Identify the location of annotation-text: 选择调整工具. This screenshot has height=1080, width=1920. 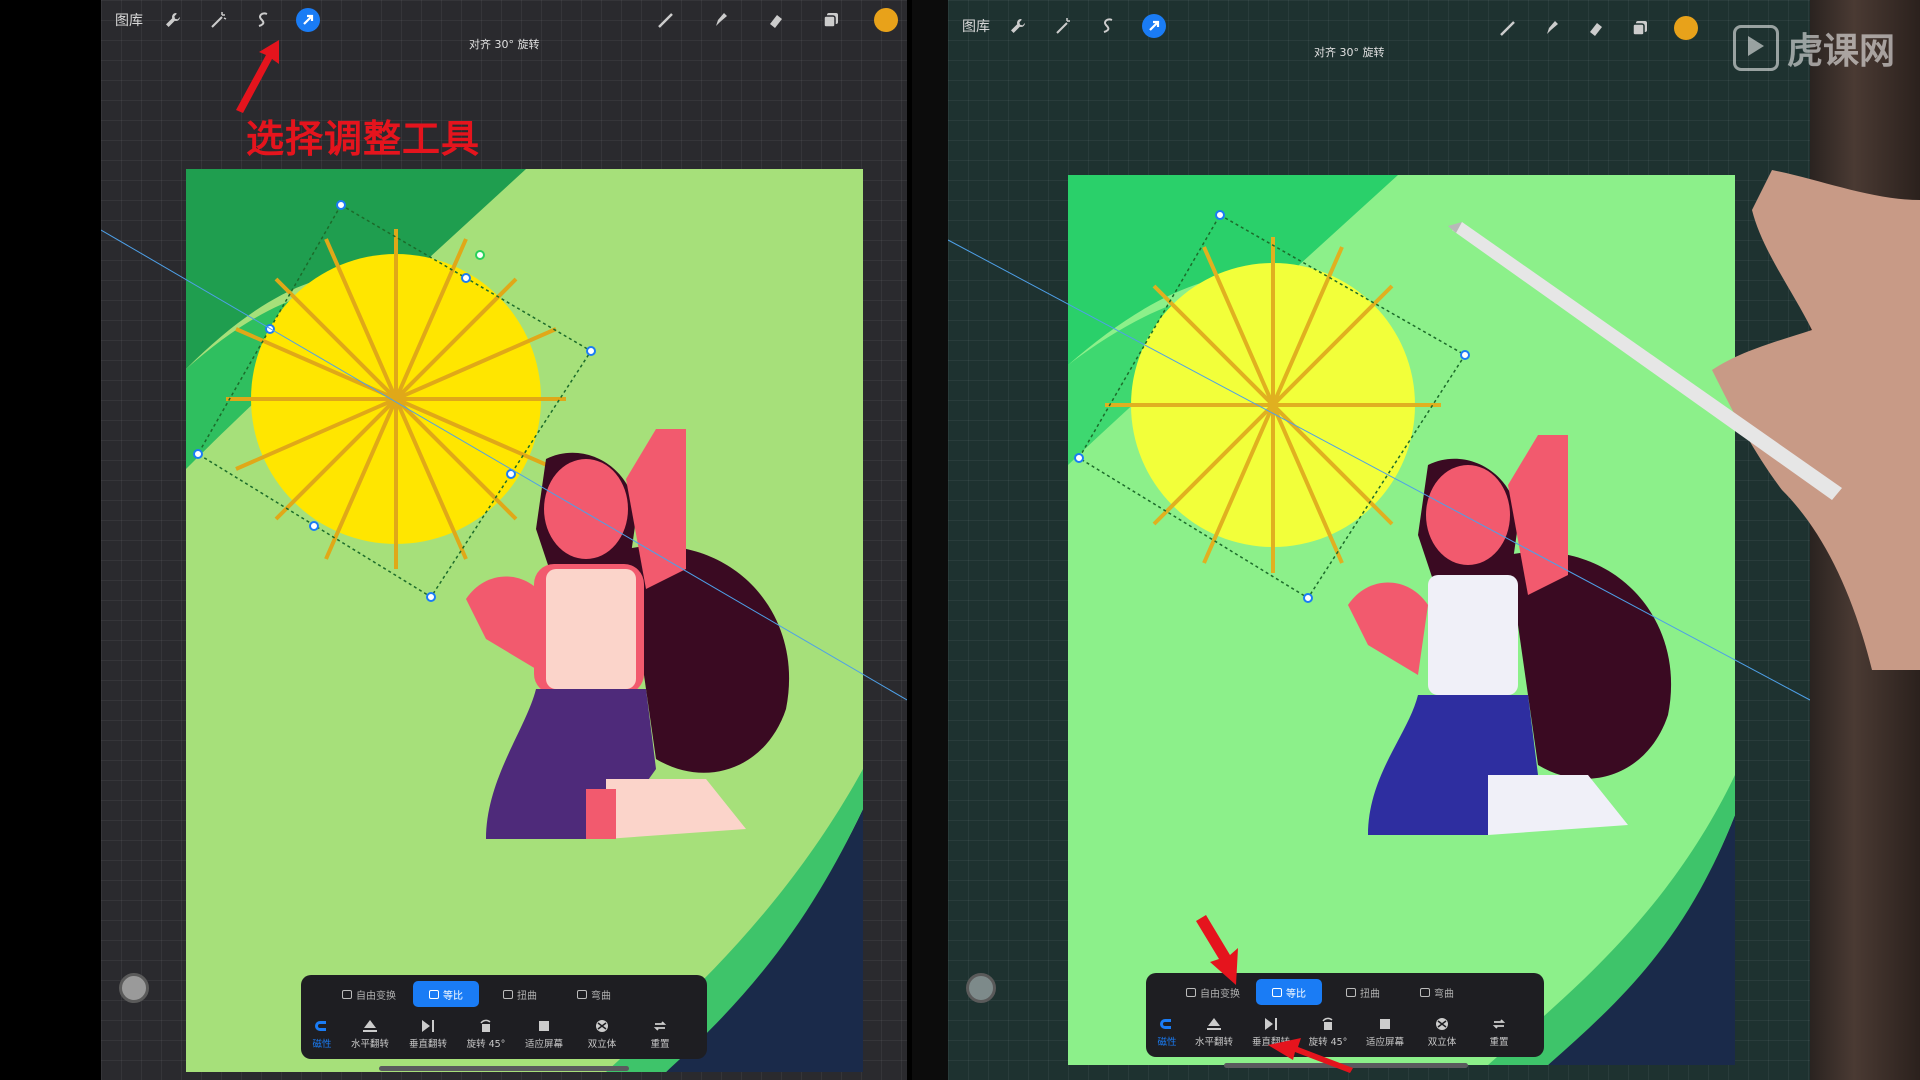
(363, 139).